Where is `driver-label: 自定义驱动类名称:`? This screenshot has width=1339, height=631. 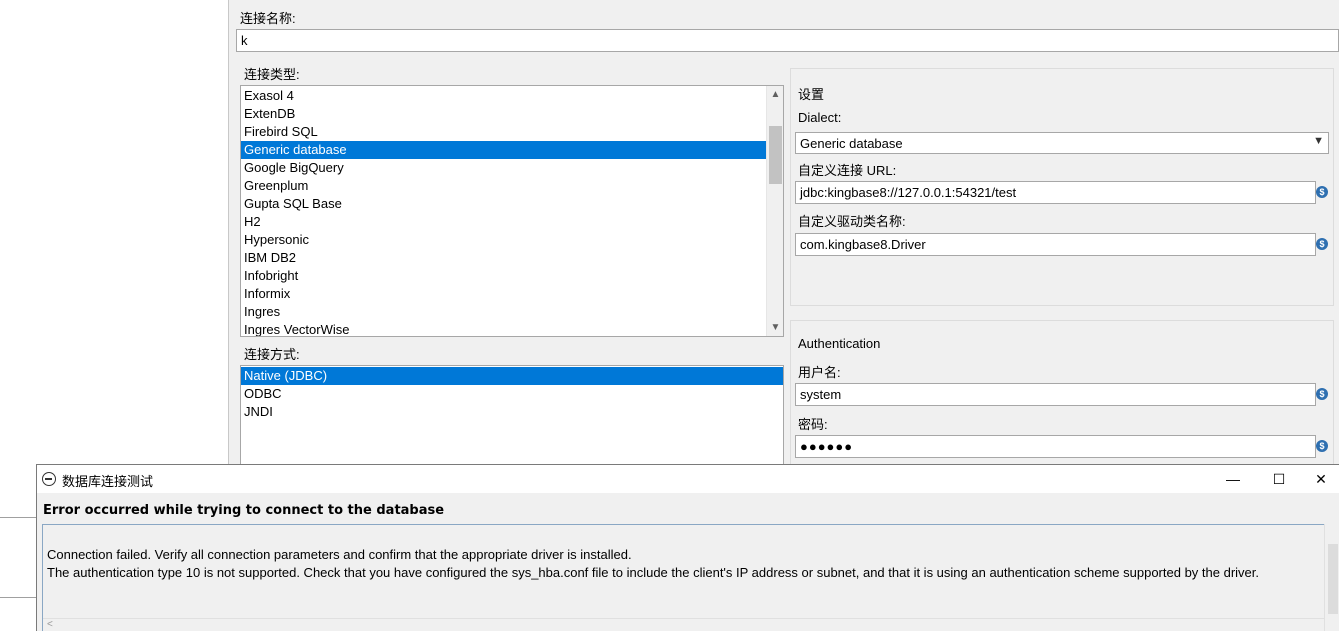
driver-label: 自定义驱动类名称: is located at coordinates (852, 221).